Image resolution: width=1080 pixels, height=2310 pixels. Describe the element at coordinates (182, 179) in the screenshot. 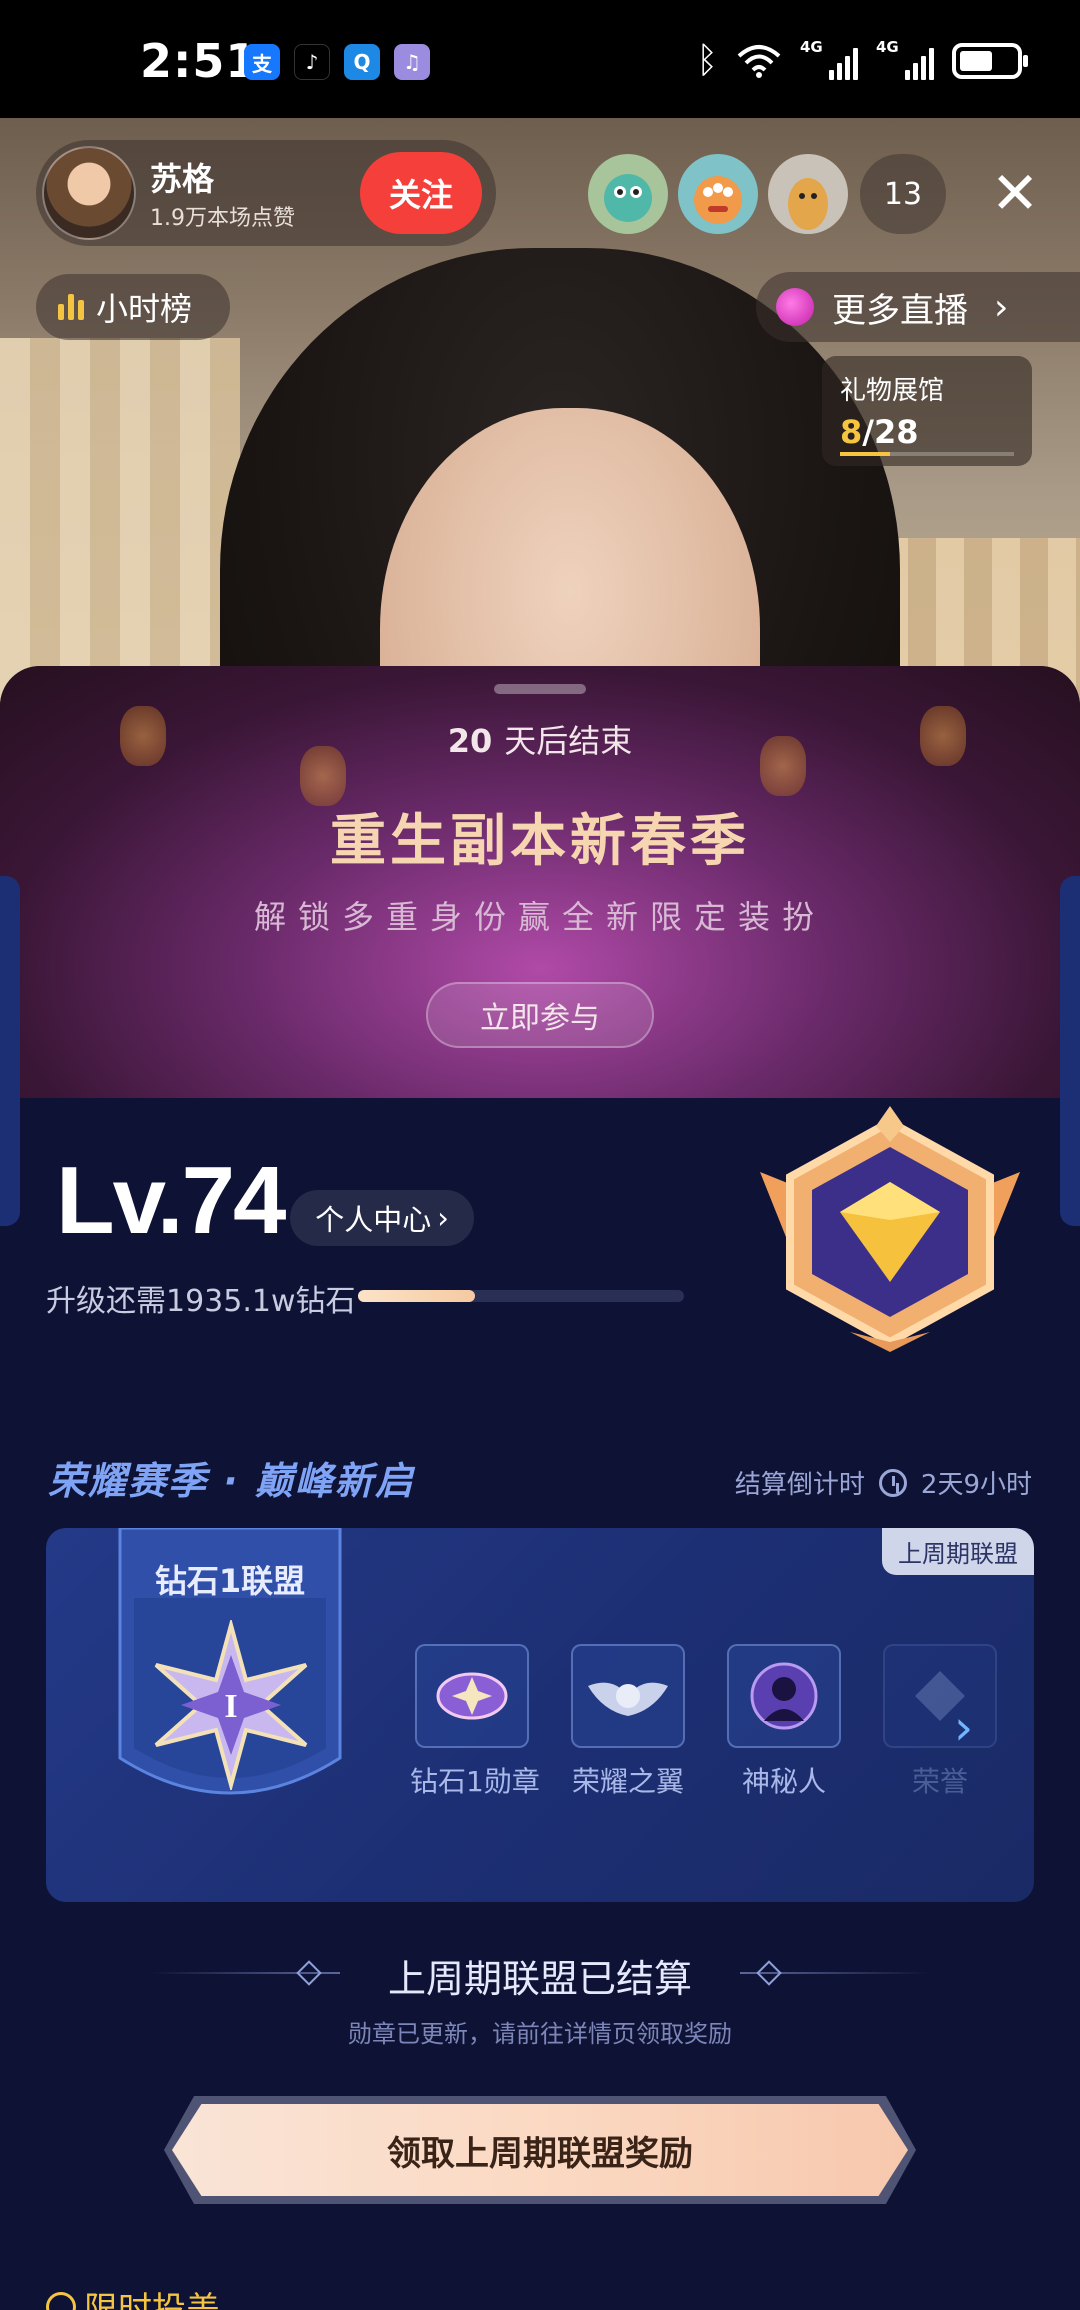

I see `host-name: 苏格` at that location.